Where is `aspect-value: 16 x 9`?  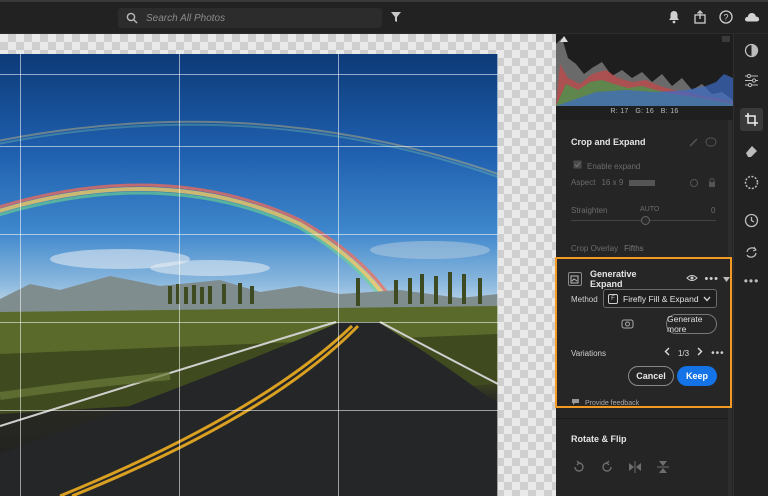 aspect-value: 16 x 9 is located at coordinates (612, 182).